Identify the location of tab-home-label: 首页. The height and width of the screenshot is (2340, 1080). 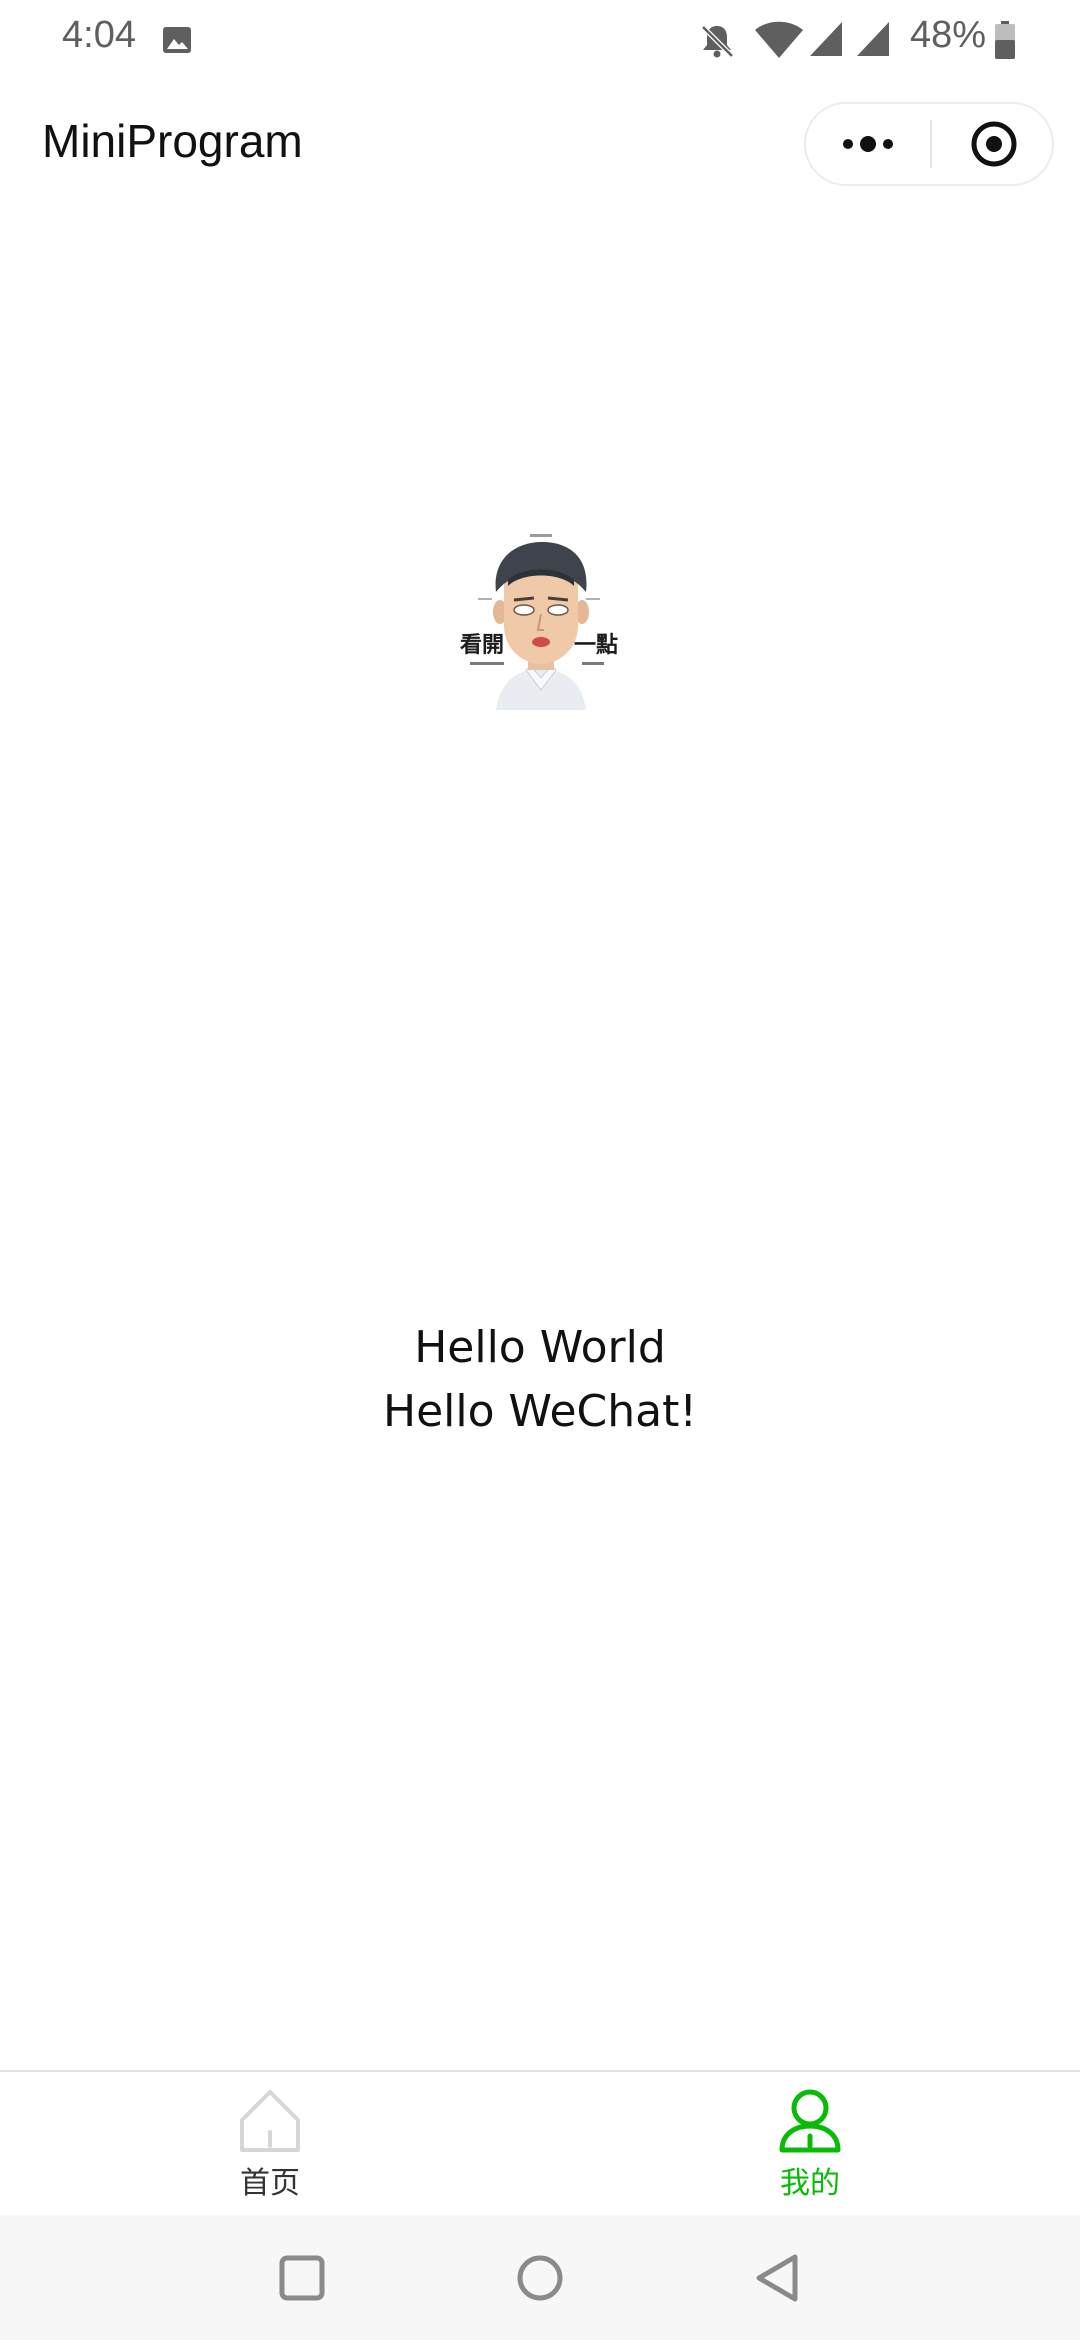
(270, 2183).